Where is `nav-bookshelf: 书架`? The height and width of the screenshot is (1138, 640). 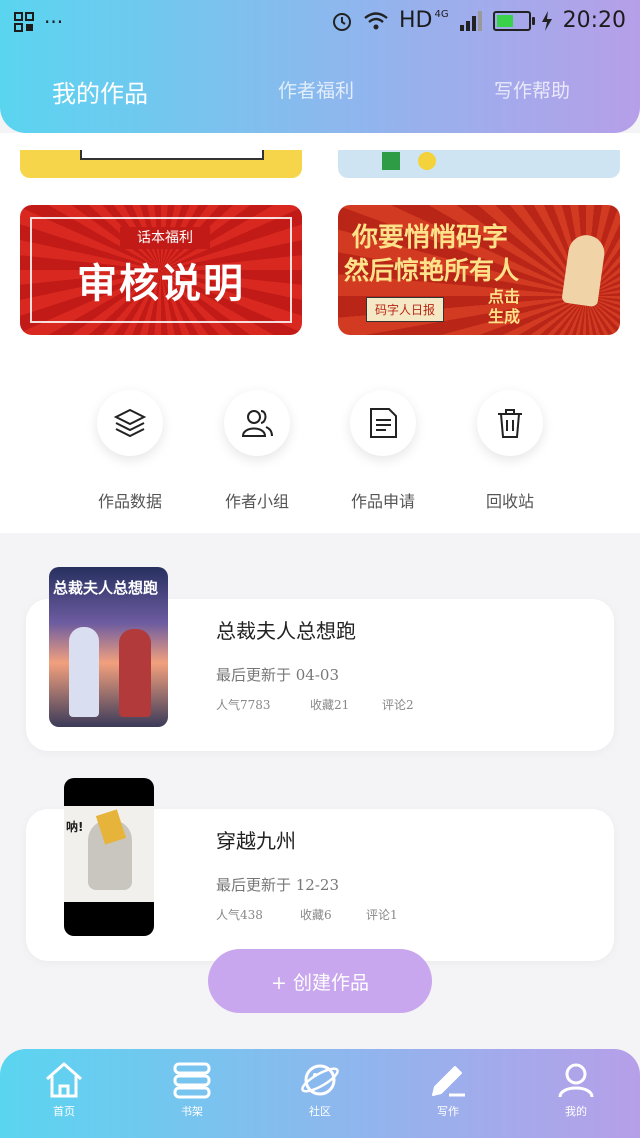
nav-bookshelf: 书架 is located at coordinates (192, 1090).